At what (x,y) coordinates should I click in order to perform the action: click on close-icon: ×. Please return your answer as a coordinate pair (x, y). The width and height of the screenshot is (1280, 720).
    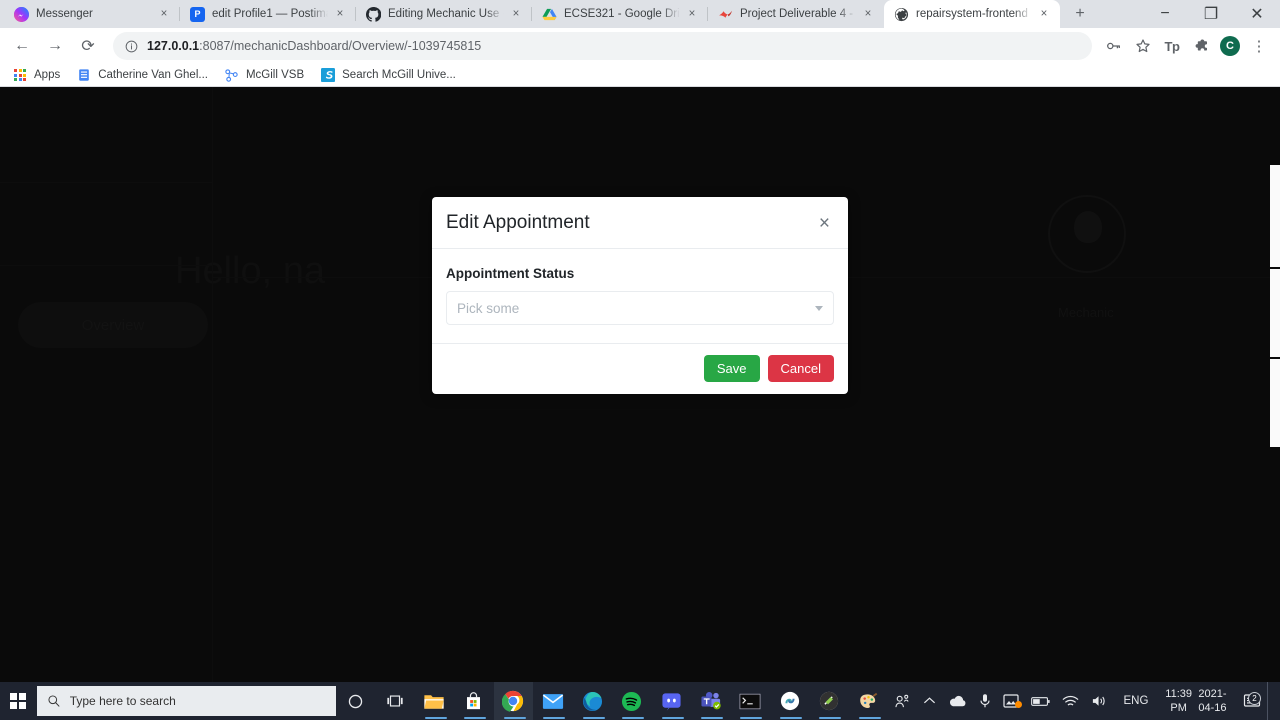
    Looking at the image, I should click on (824, 223).